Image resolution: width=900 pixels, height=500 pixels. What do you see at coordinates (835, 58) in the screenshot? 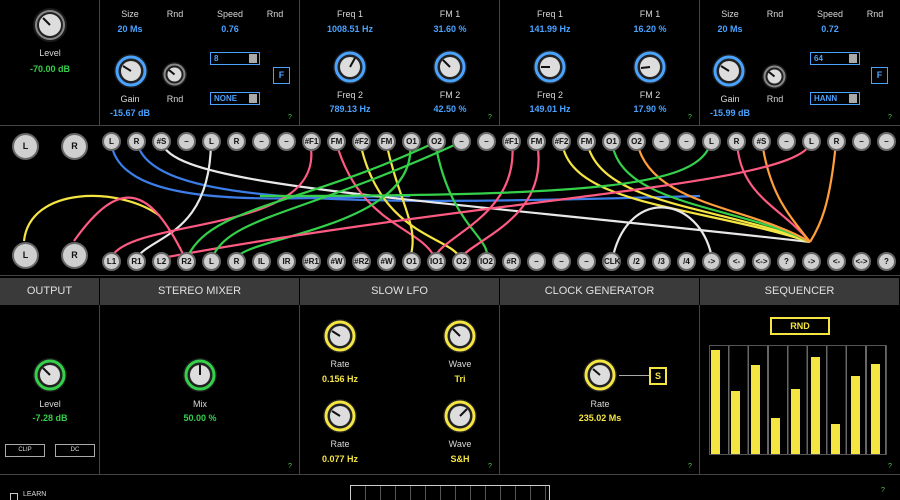
I see `window-size-select: 64` at bounding box center [835, 58].